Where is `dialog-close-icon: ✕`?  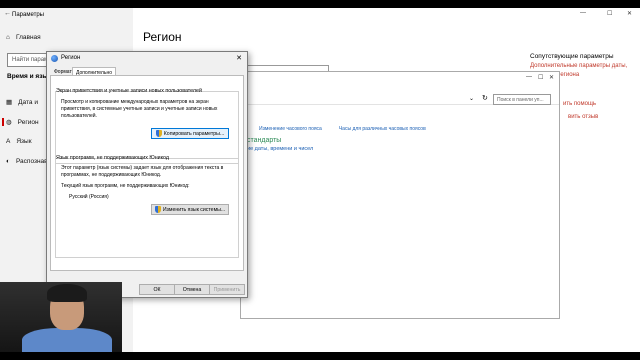
dialog-close-icon: ✕ is located at coordinates (239, 58).